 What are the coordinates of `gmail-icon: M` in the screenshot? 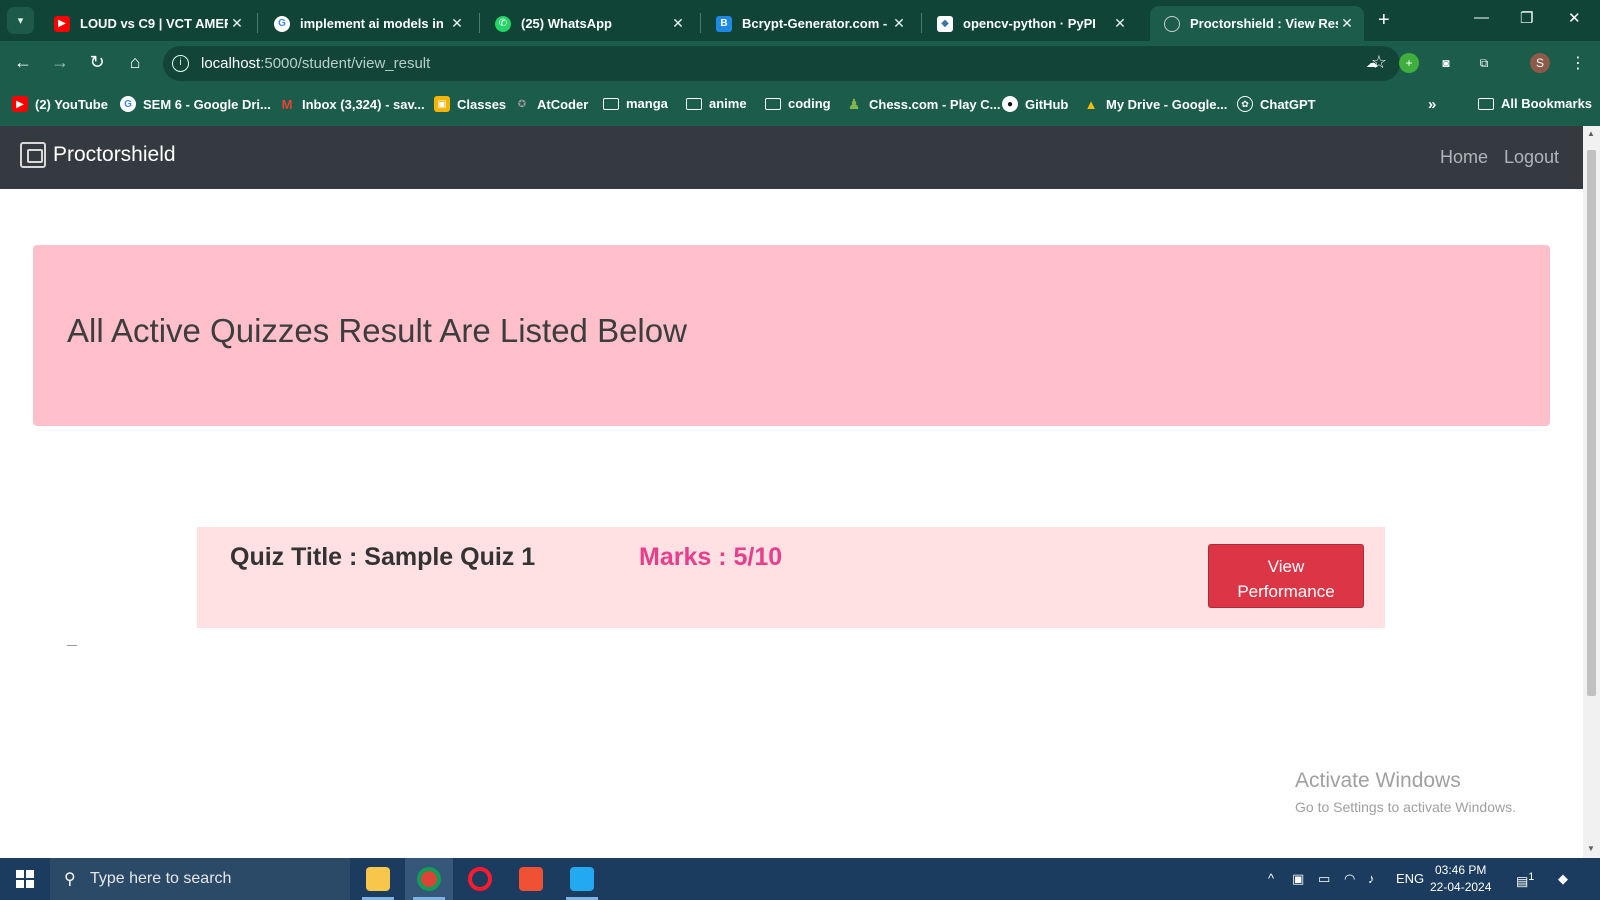 It's located at (287, 104).